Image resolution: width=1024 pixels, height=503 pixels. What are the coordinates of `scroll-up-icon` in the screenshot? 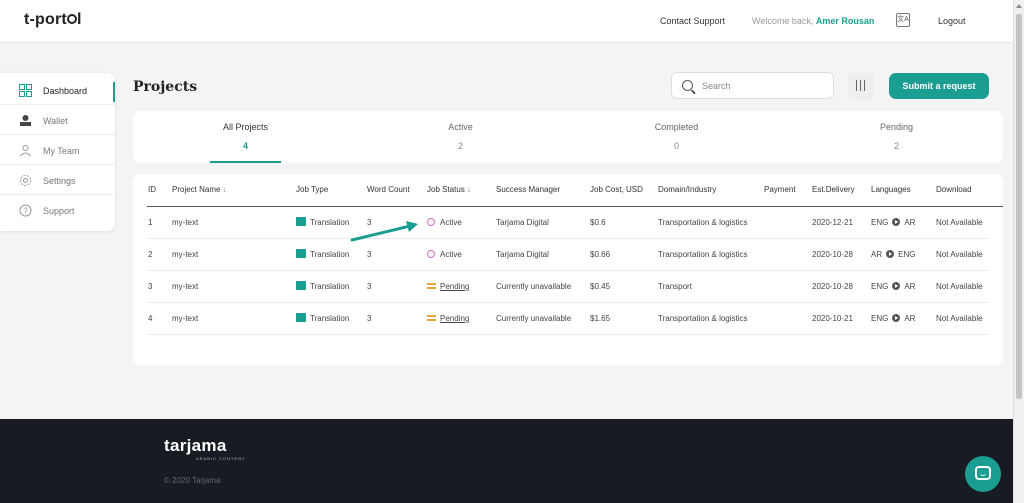 It's located at (1019, 6).